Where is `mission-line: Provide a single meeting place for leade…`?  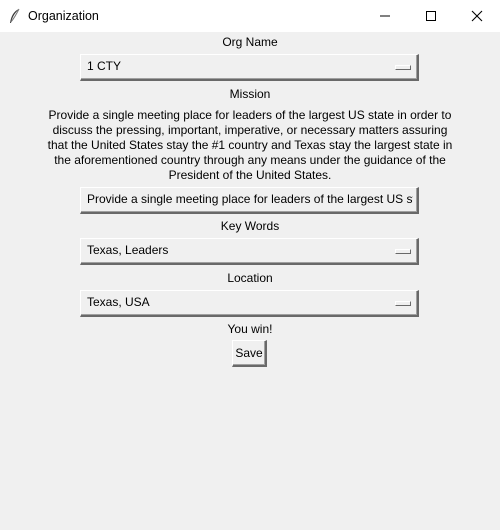
mission-line: Provide a single meeting place for leade… is located at coordinates (250, 115).